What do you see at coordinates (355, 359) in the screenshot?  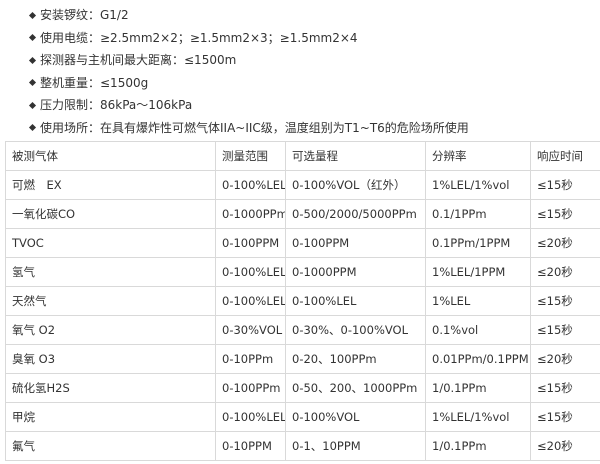 I see `cell-optional-range: 0-20、100PPm` at bounding box center [355, 359].